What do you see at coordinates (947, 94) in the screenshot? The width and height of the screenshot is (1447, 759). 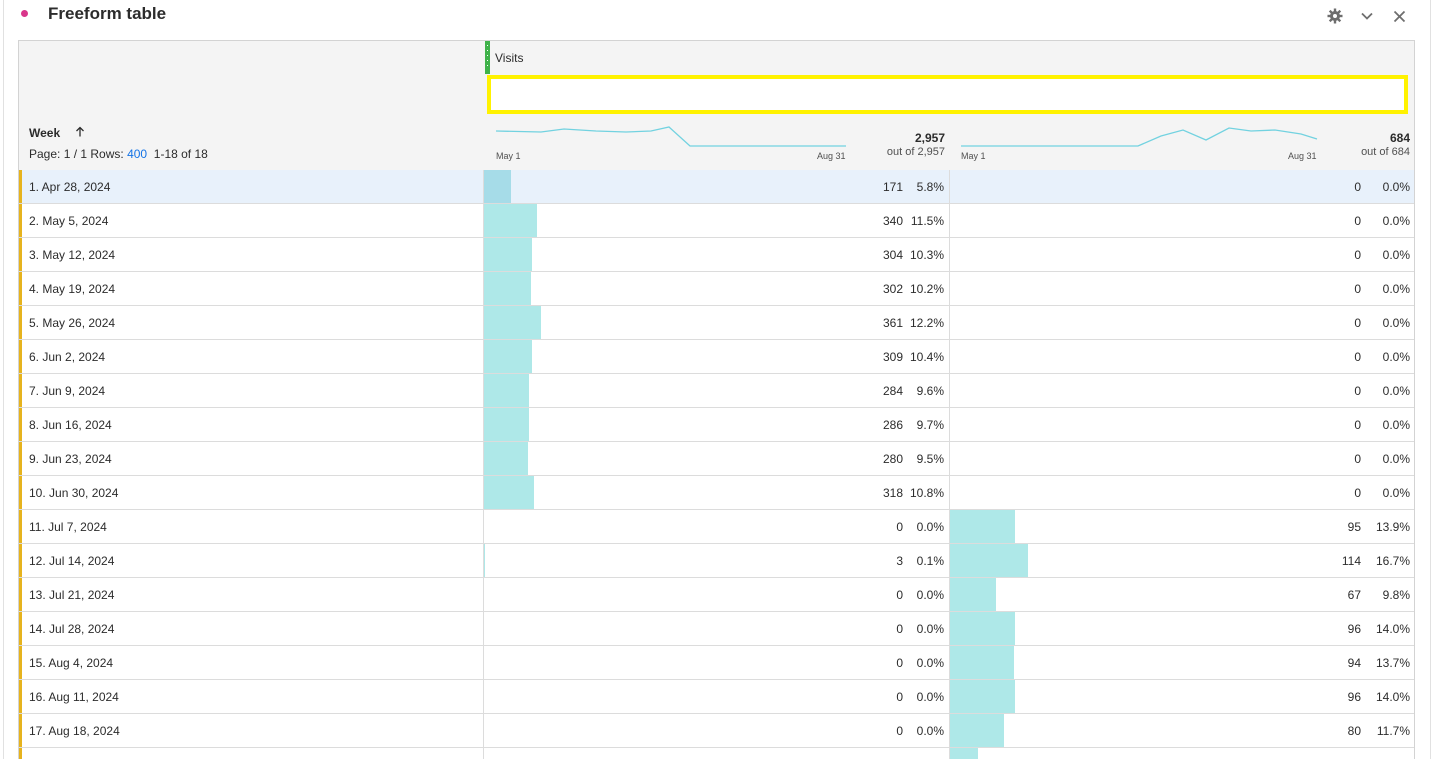 I see `segment-drop-zone` at bounding box center [947, 94].